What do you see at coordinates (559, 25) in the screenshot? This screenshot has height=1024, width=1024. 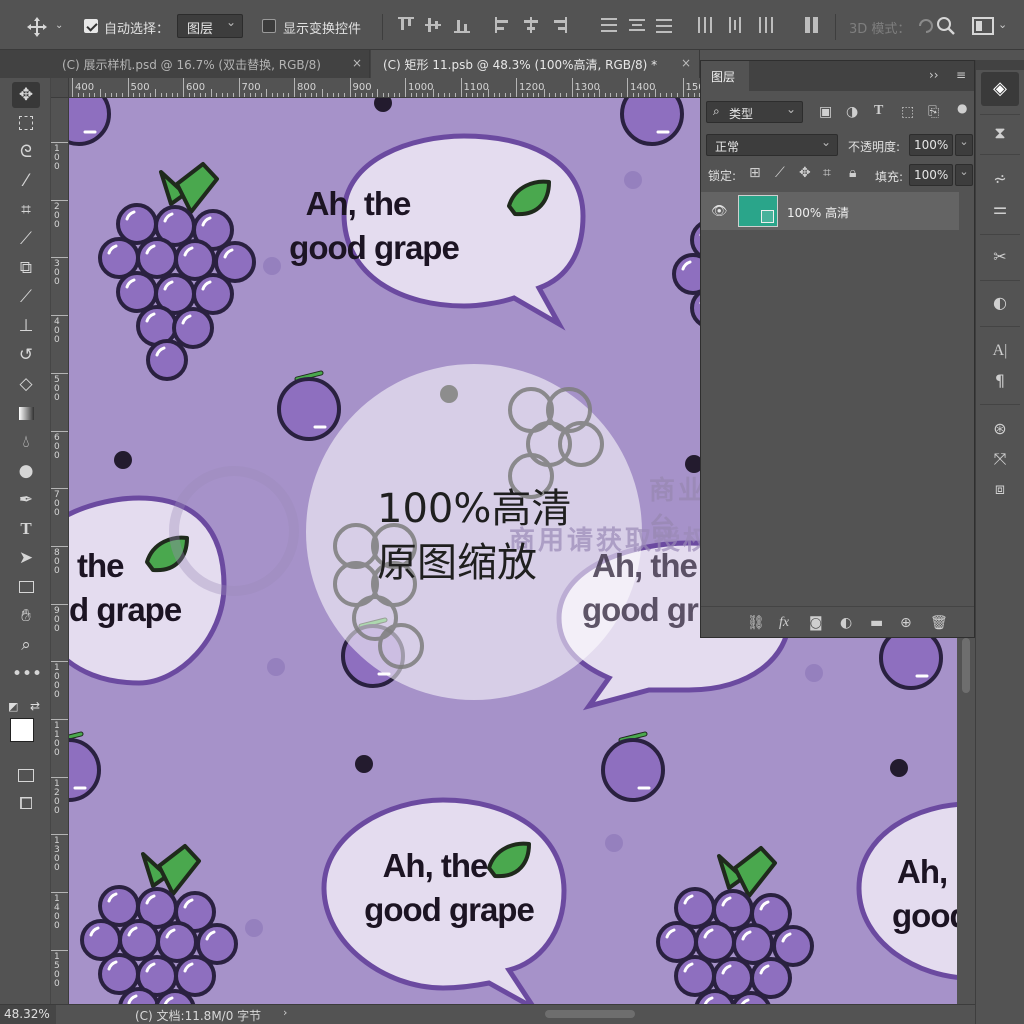 I see `align-right-icon` at bounding box center [559, 25].